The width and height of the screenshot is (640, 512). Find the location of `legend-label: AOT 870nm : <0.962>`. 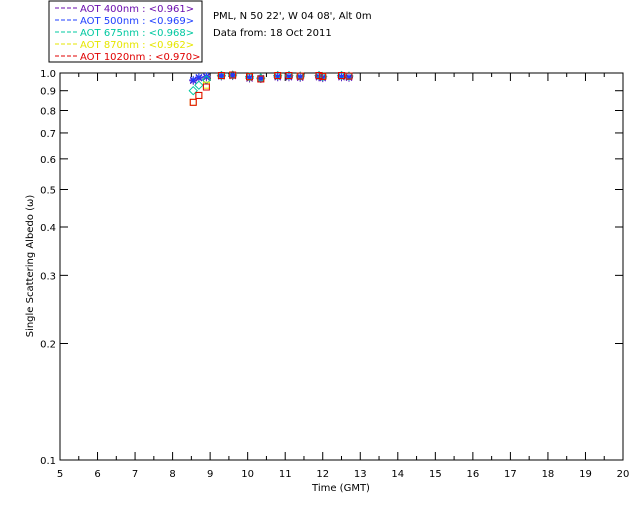

legend-label: AOT 870nm : <0.962> is located at coordinates (137, 45).